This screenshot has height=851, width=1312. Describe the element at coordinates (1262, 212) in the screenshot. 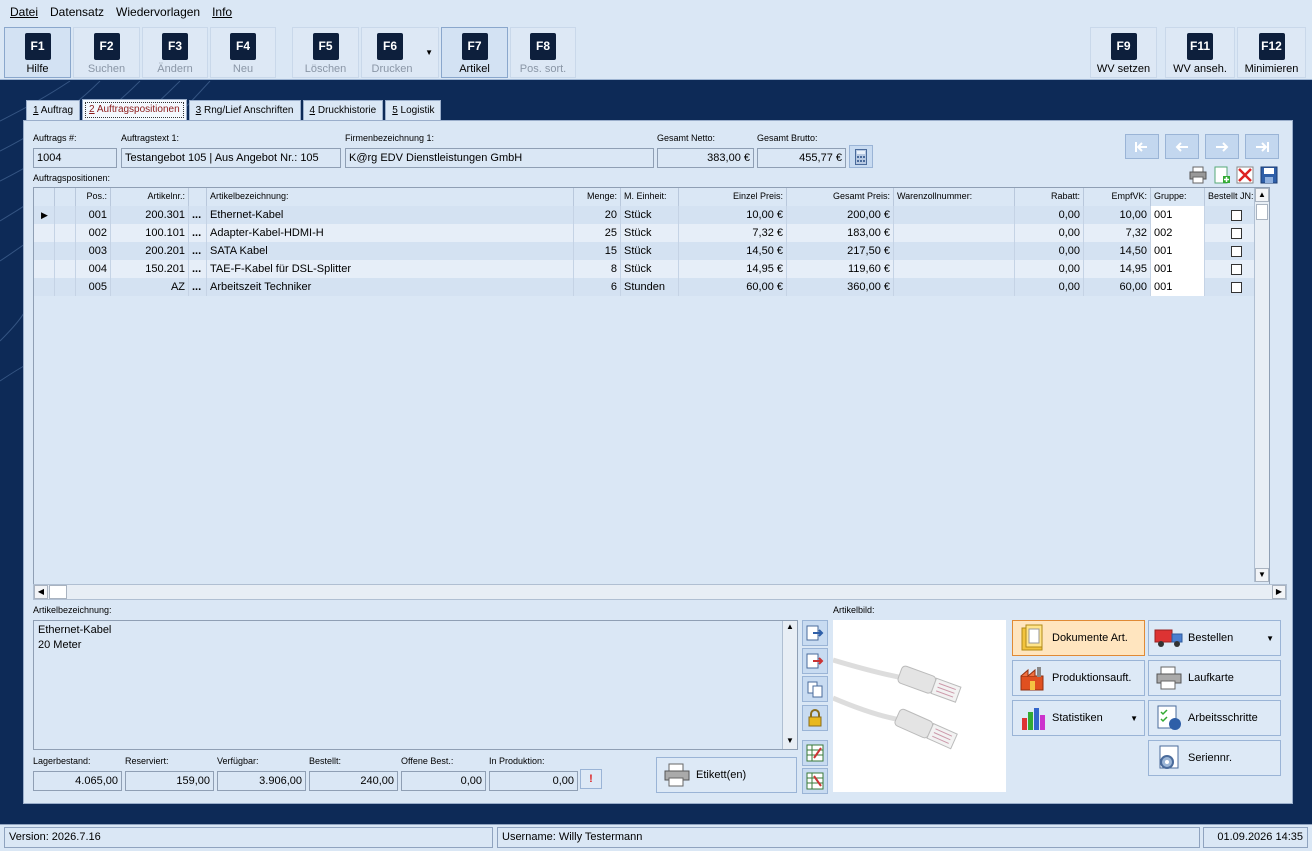

I see `scroll-thumb` at that location.